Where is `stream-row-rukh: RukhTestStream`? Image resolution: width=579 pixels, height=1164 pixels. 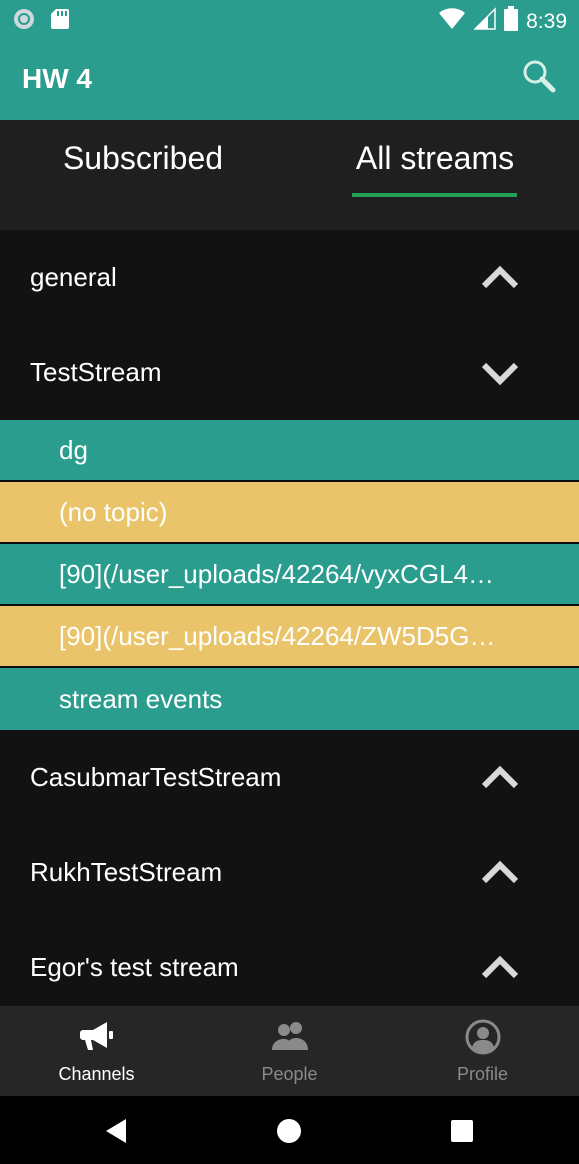
stream-row-rukh: RukhTestStream is located at coordinates (289, 872).